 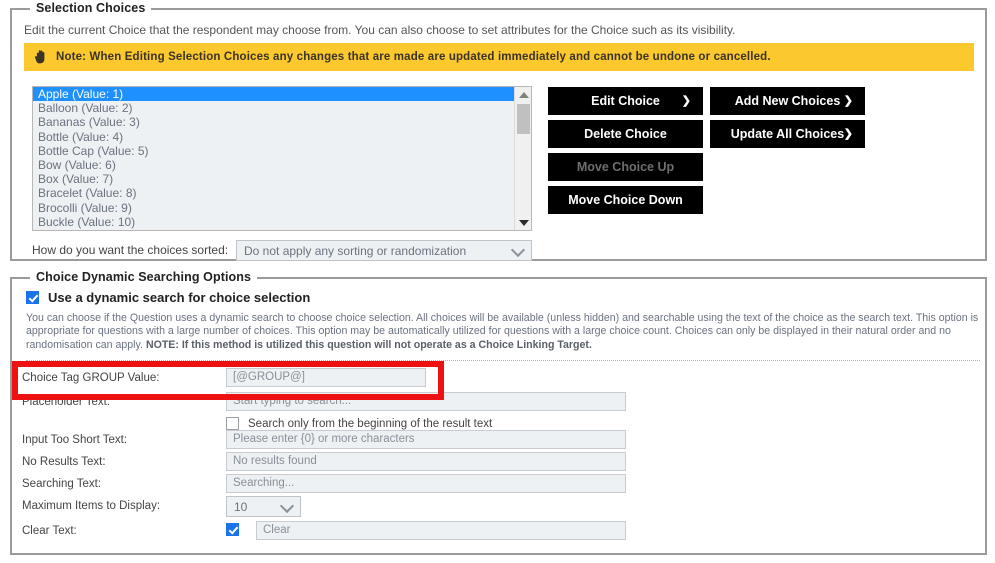 I want to click on edit-choice-button: Edit Choice ❯, so click(x=625, y=101).